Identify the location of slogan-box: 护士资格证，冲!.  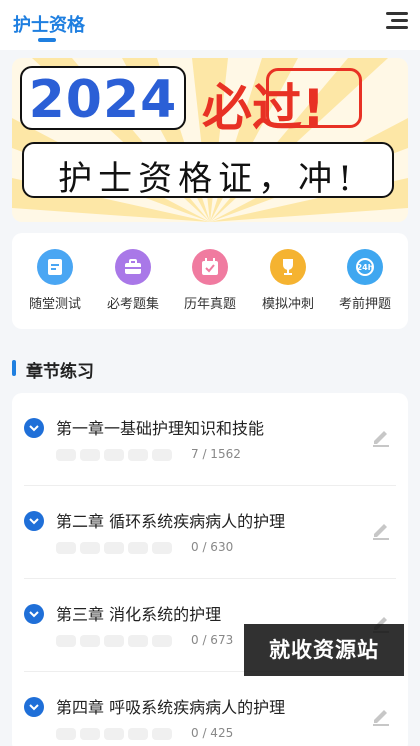
(208, 170).